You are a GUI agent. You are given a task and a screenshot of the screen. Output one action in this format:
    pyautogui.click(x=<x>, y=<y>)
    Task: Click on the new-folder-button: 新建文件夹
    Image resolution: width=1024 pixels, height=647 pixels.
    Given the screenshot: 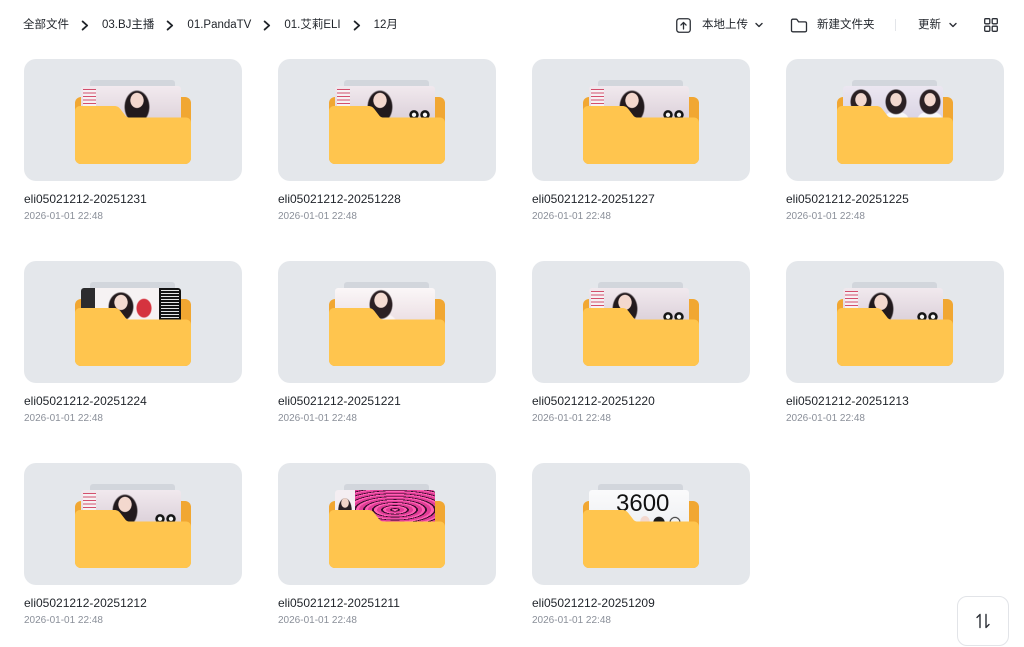 What is the action you would take?
    pyautogui.click(x=832, y=25)
    